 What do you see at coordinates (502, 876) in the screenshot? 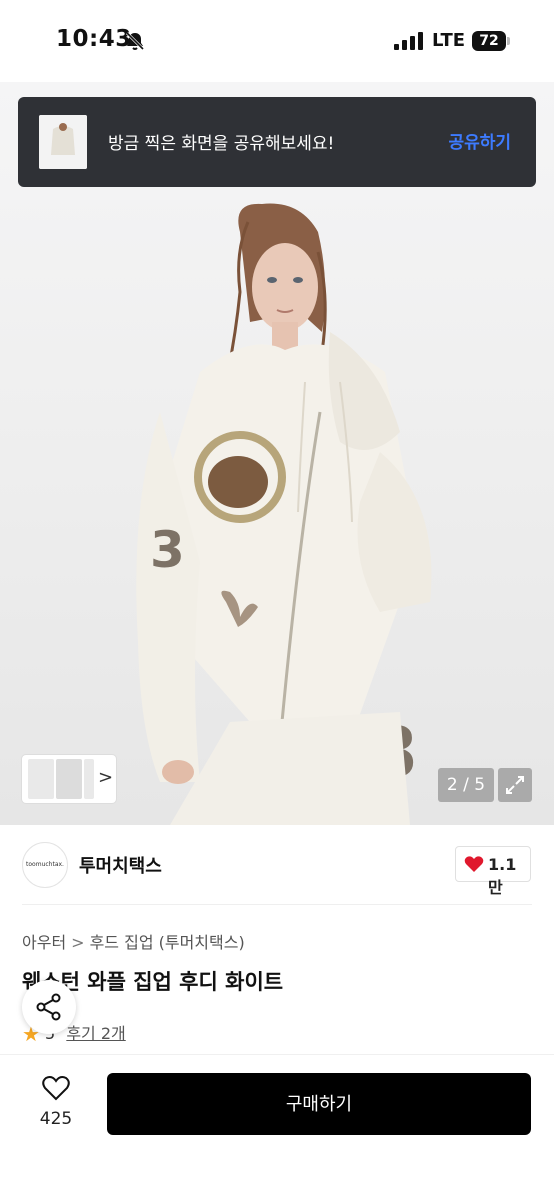
I see `like-count: 1.1만` at bounding box center [502, 876].